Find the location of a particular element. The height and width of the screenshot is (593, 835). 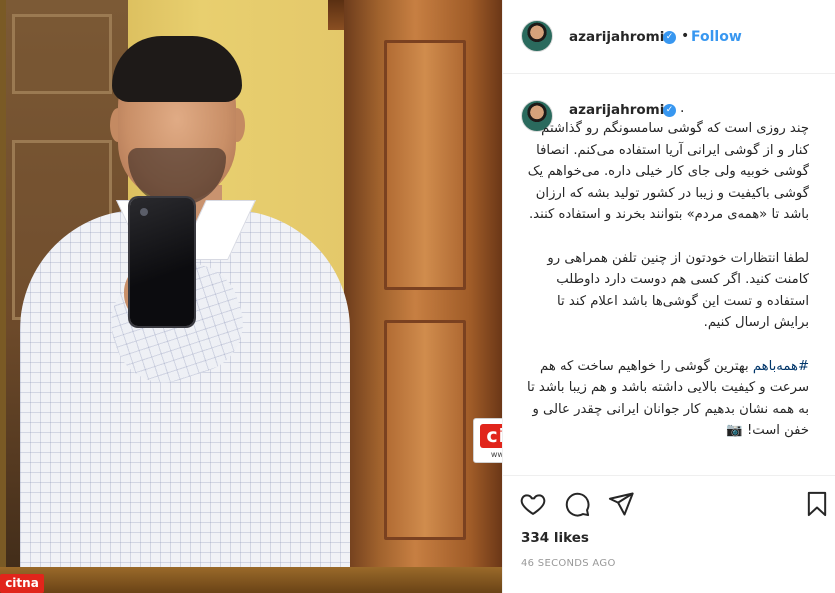

hashtag-link: #همه‌باهم is located at coordinates (781, 366).